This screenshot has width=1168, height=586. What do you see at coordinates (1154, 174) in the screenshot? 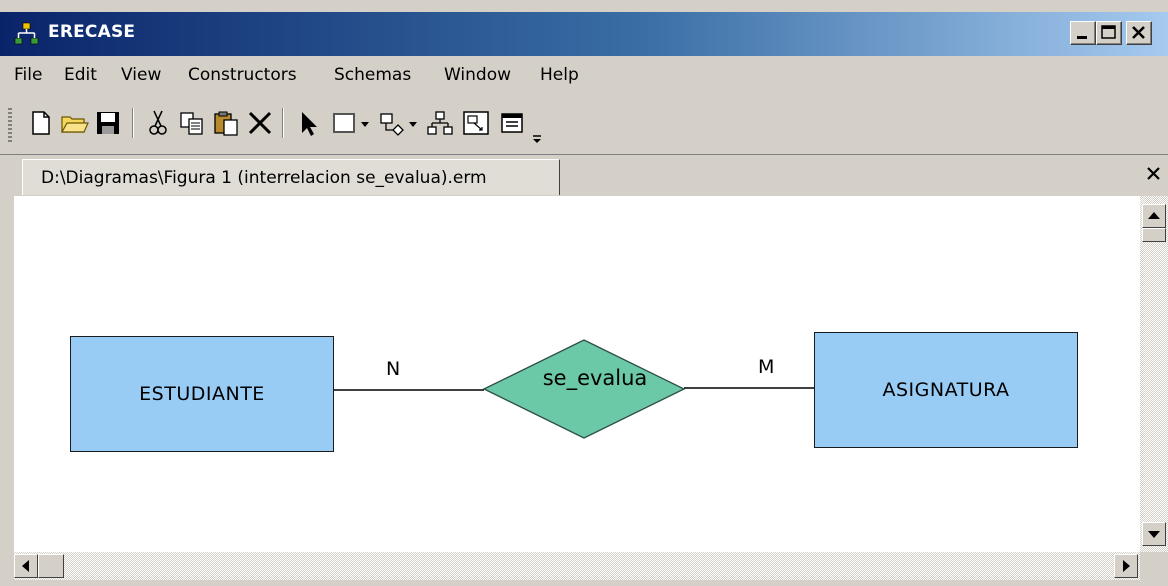
I see `close-tab-icon` at bounding box center [1154, 174].